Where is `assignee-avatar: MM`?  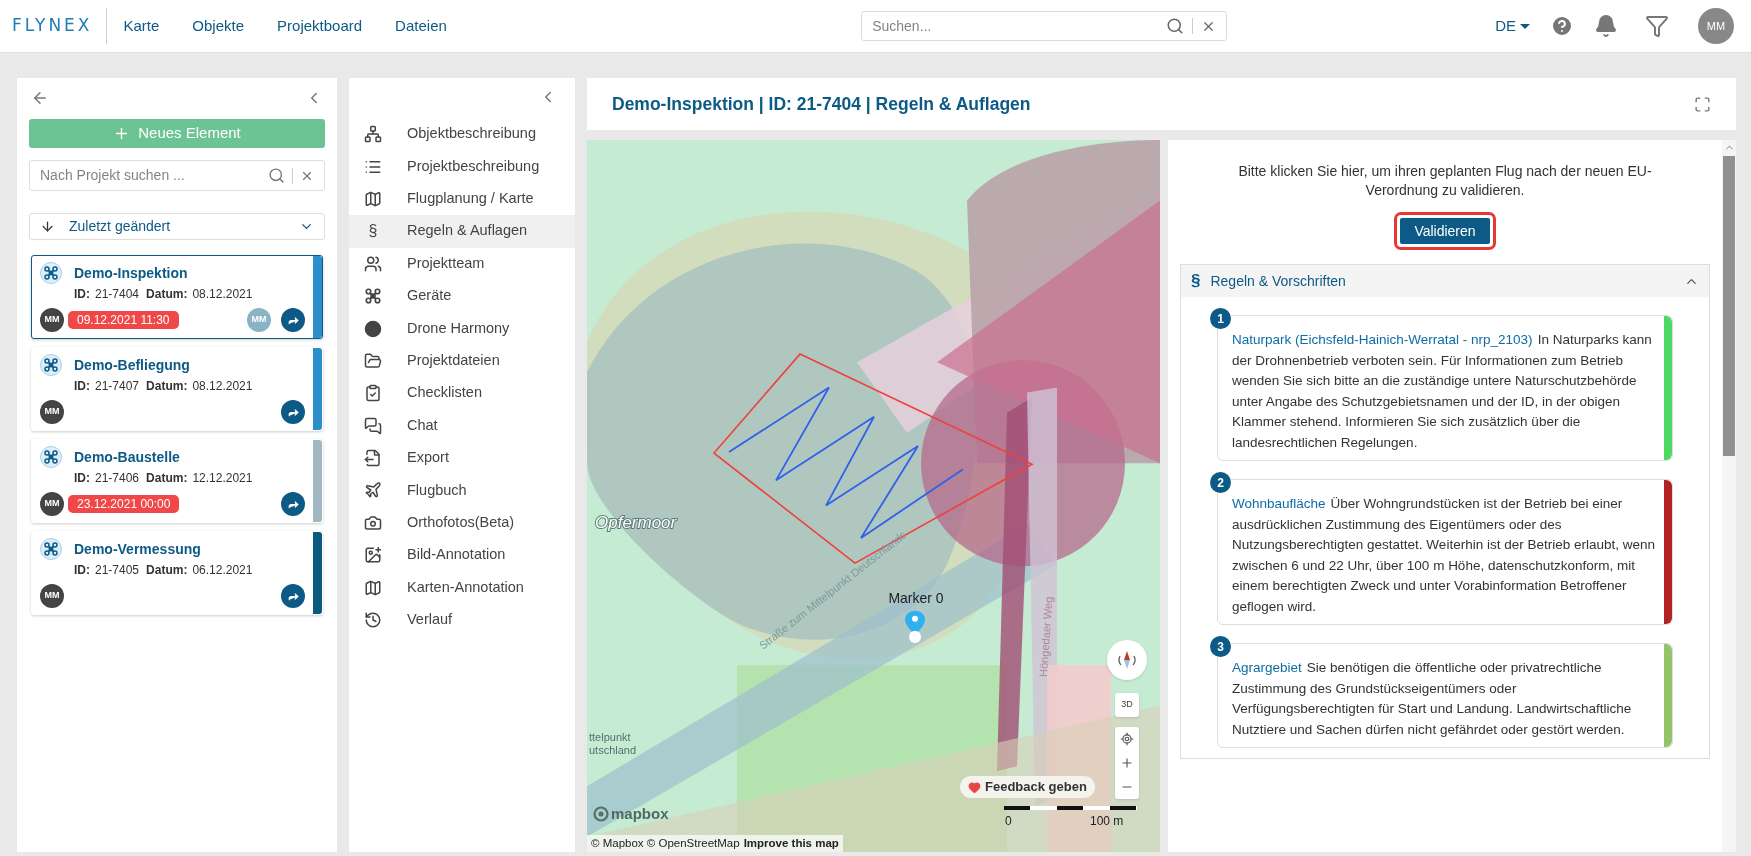
assignee-avatar: MM is located at coordinates (259, 320).